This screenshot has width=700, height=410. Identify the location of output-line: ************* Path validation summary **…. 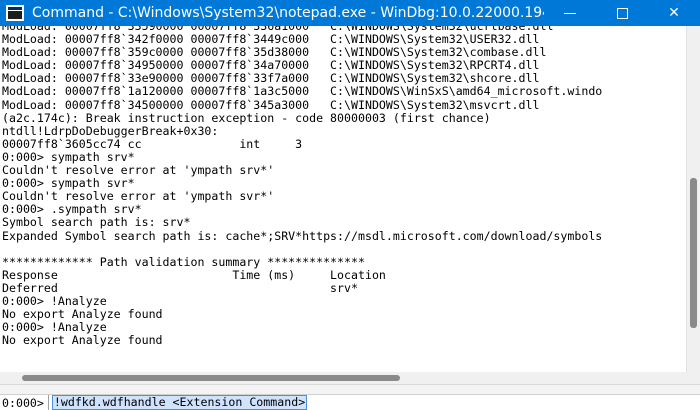
(183, 262).